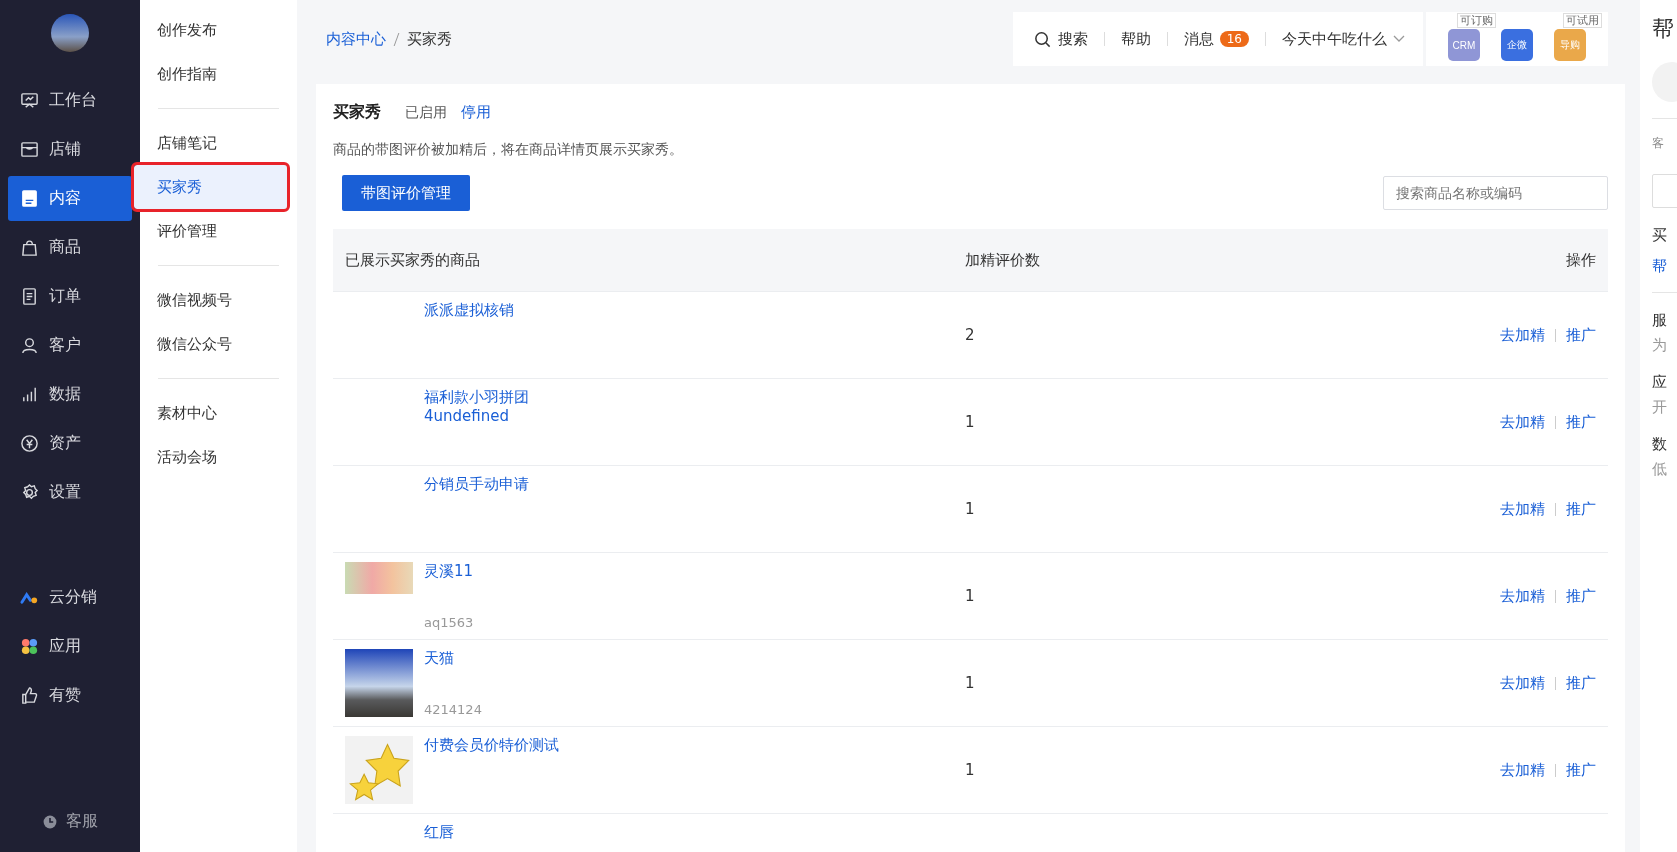  What do you see at coordinates (1135, 39) in the screenshot?
I see `help-link: 帮助` at bounding box center [1135, 39].